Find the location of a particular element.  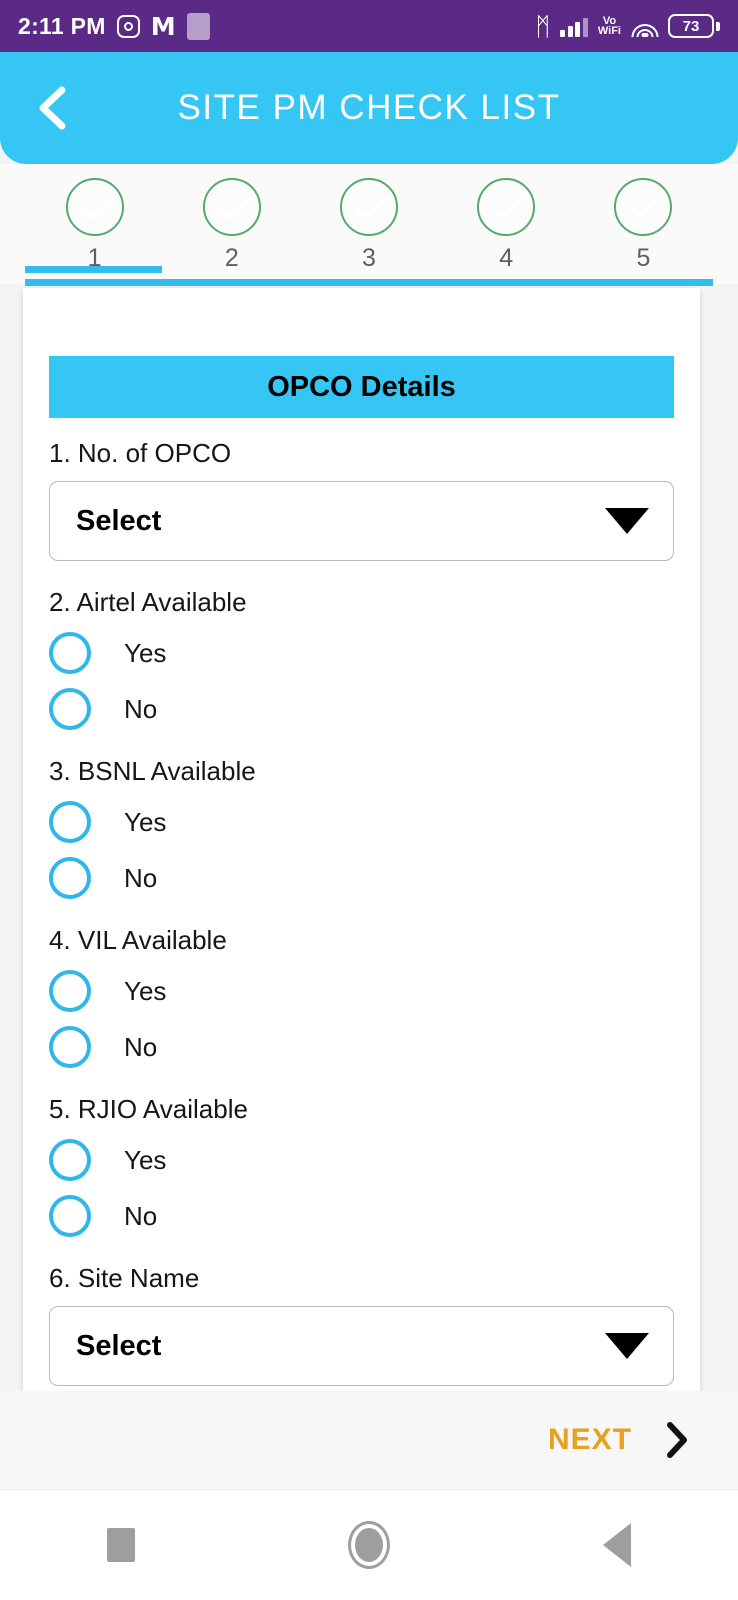

step-item-2: 2 is located at coordinates (231, 218).